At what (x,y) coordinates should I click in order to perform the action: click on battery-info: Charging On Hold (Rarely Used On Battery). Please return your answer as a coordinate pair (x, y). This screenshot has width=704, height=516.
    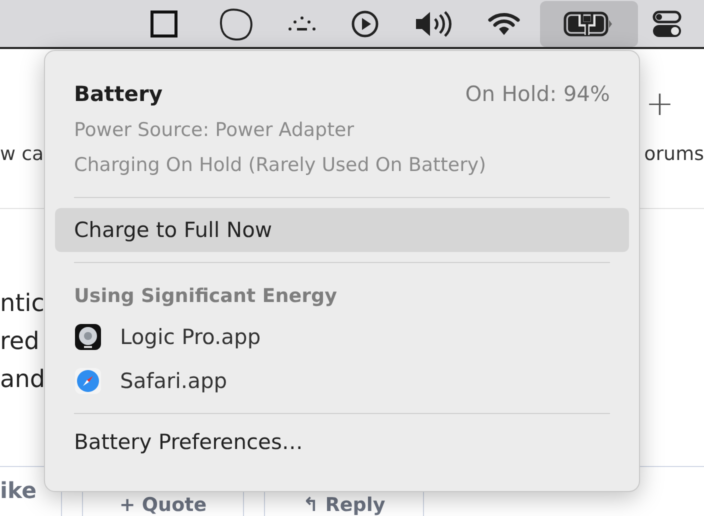
    Looking at the image, I should click on (280, 165).